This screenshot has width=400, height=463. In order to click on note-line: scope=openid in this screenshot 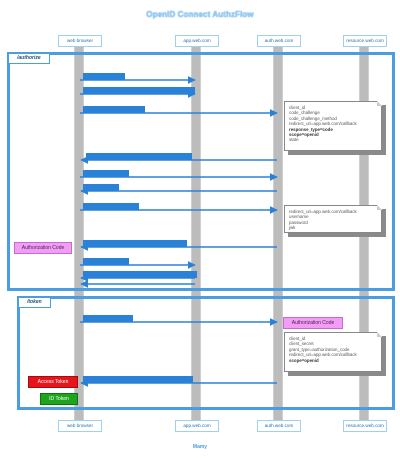, I will do `click(304, 360)`.